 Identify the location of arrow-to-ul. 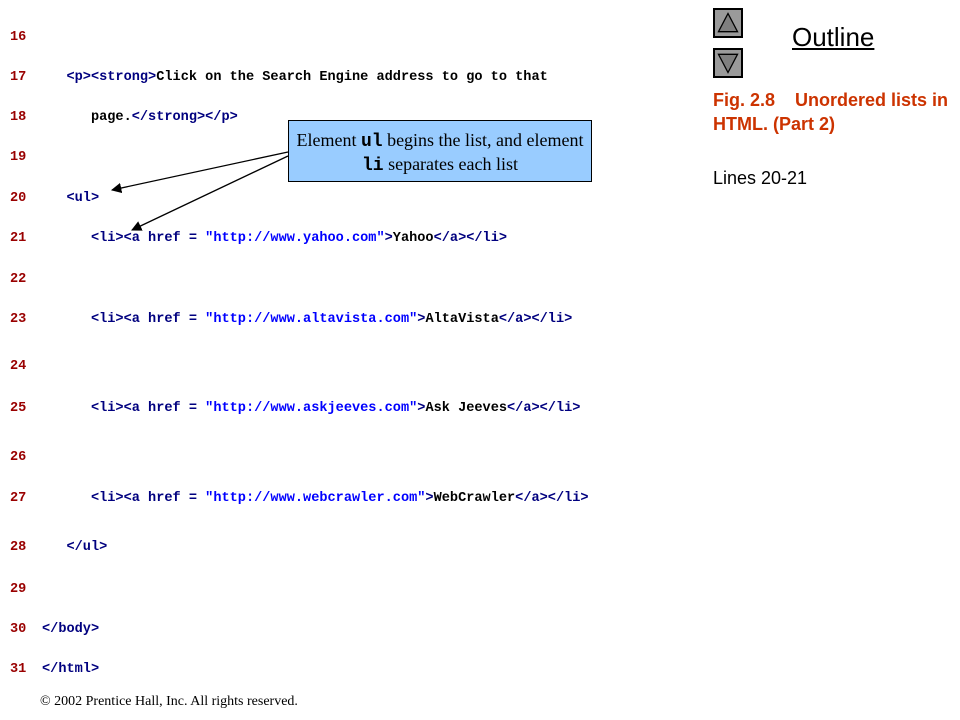
(199, 172).